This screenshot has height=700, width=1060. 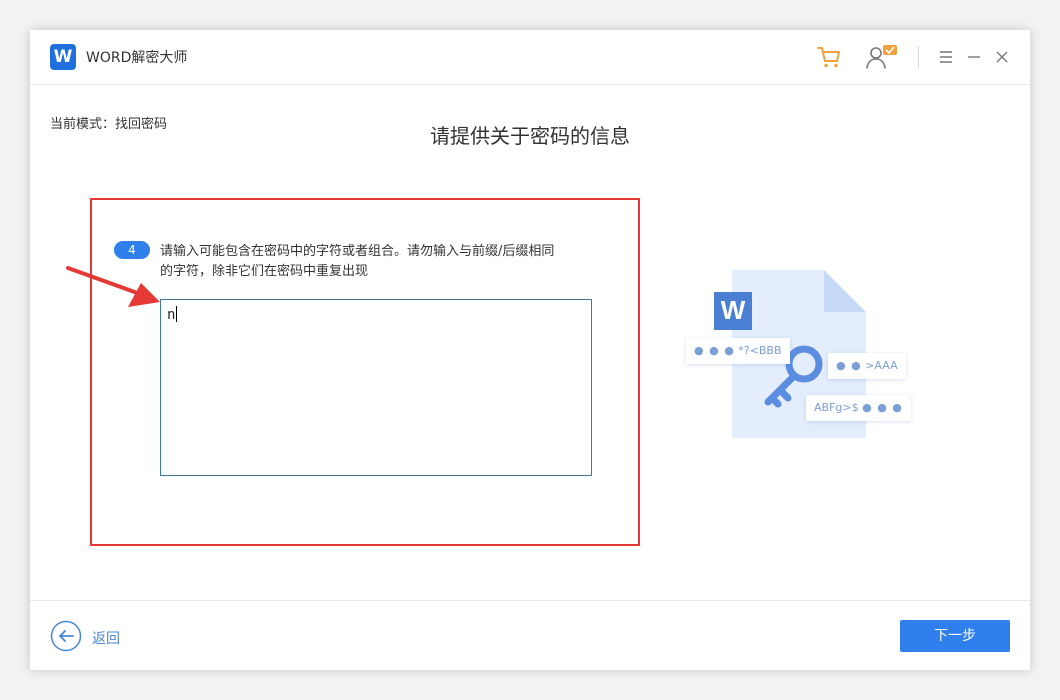 I want to click on back-button: 返回, so click(x=106, y=638).